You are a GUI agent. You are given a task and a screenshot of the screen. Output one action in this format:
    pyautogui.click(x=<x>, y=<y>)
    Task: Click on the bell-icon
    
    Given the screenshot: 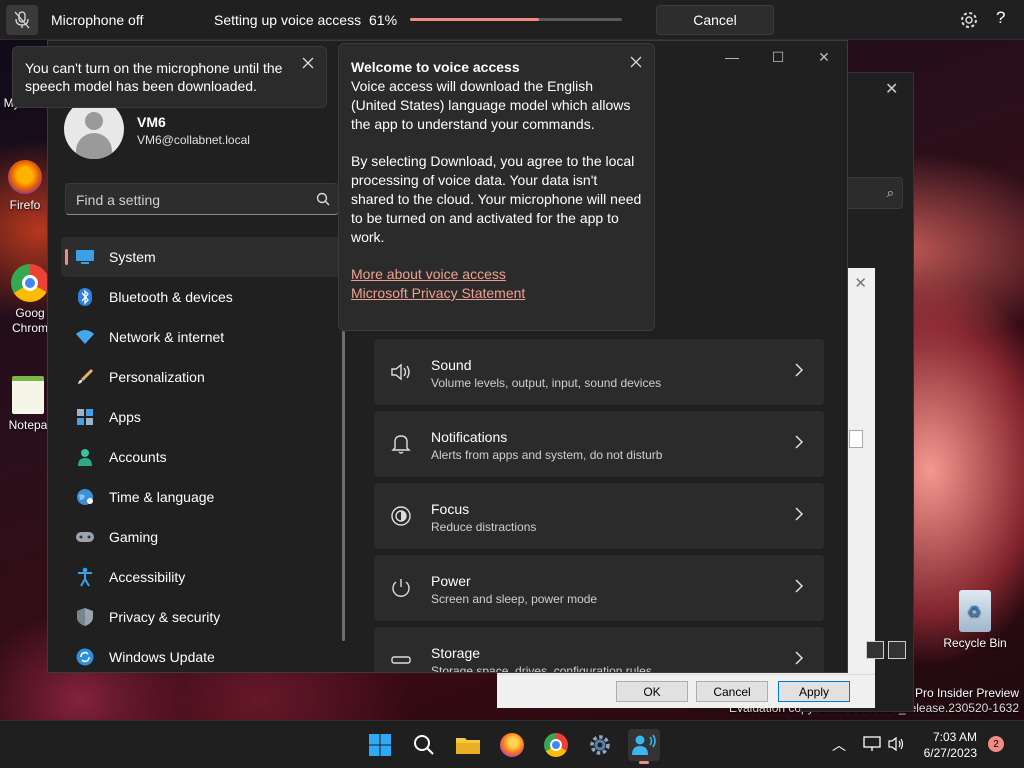 What is the action you would take?
    pyautogui.click(x=401, y=444)
    